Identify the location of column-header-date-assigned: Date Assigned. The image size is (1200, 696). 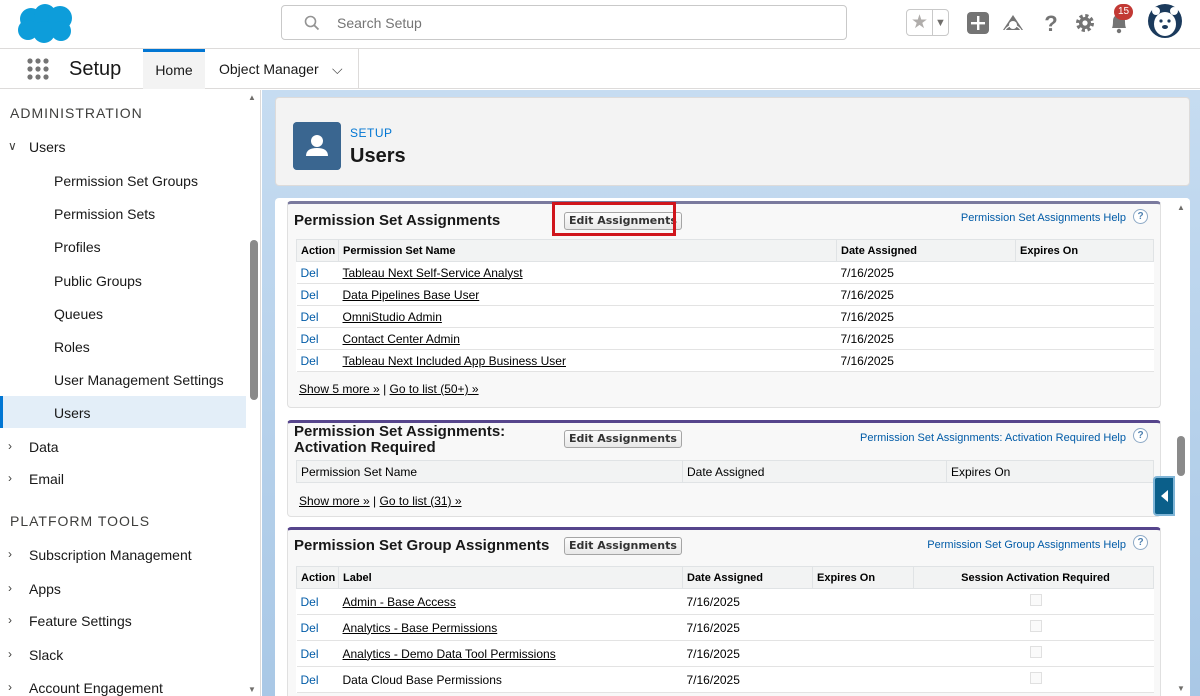
(814, 471).